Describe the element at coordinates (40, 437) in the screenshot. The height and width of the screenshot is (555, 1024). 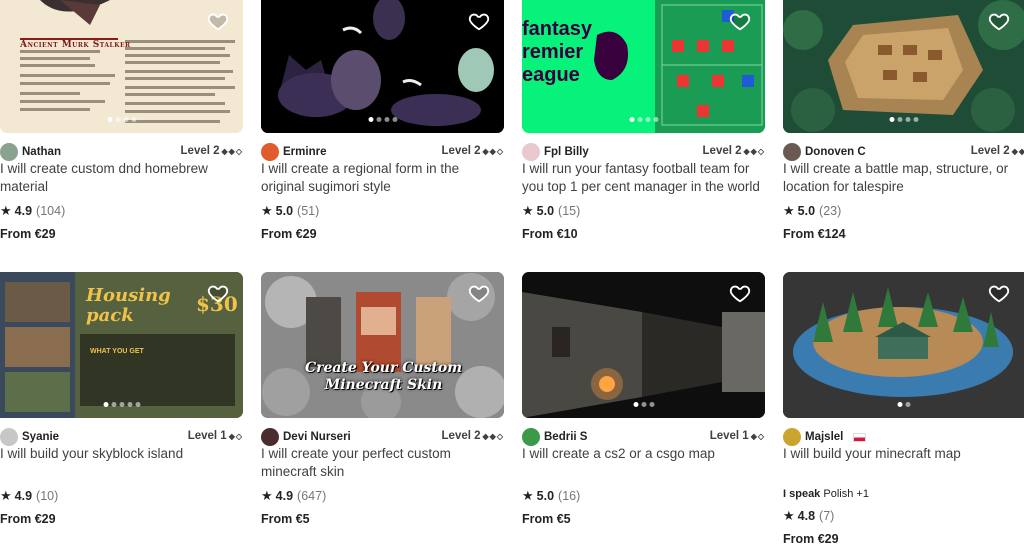
I see `seller-name: Syanie` at that location.